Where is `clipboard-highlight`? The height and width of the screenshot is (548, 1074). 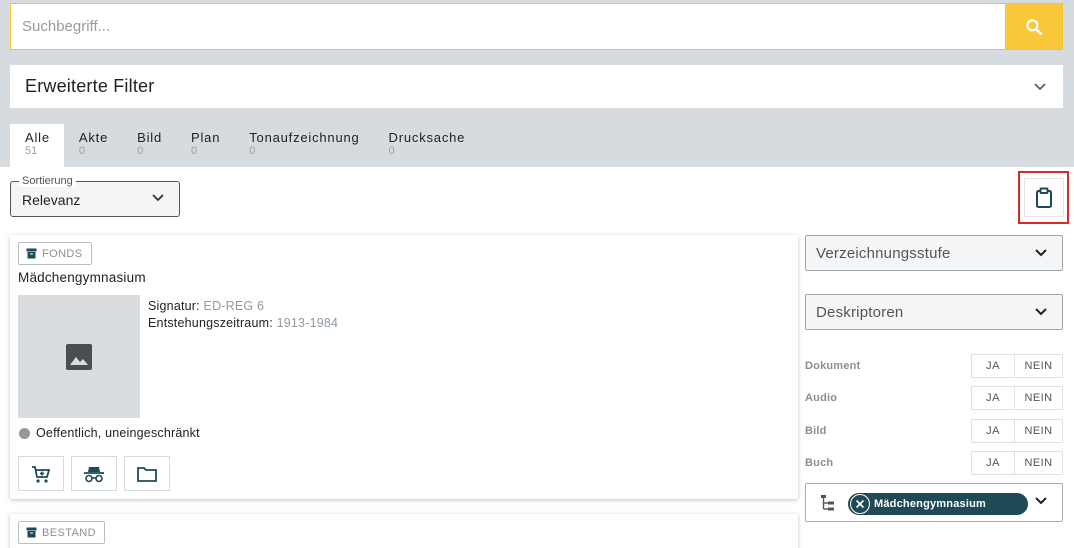 clipboard-highlight is located at coordinates (1043, 197).